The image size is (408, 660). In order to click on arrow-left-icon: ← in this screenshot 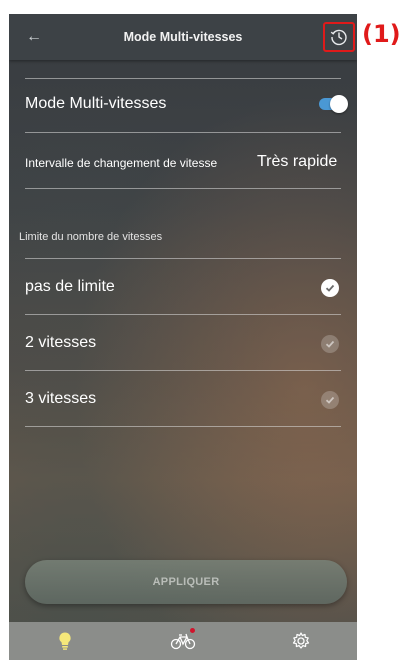, I will do `click(34, 36)`.